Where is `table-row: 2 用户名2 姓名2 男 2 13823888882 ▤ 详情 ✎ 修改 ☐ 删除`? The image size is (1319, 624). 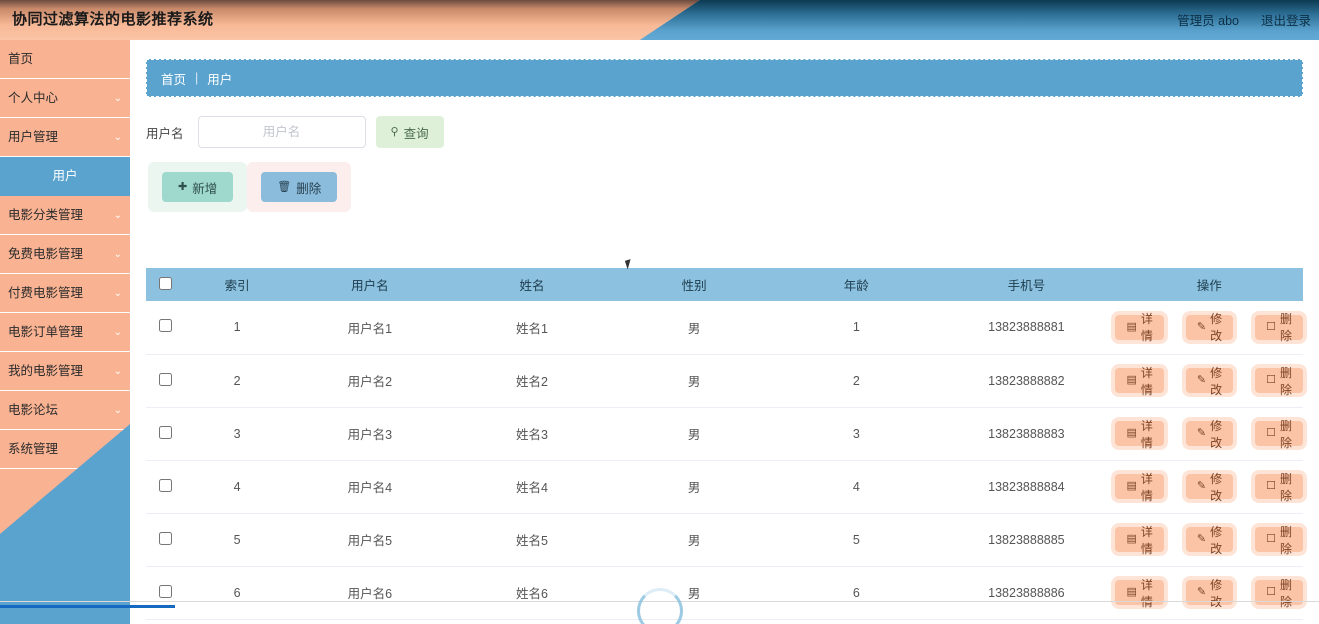
table-row: 2 用户名2 姓名2 男 2 13823888882 ▤ 详情 ✎ 修改 ☐ 删除 is located at coordinates (724, 381).